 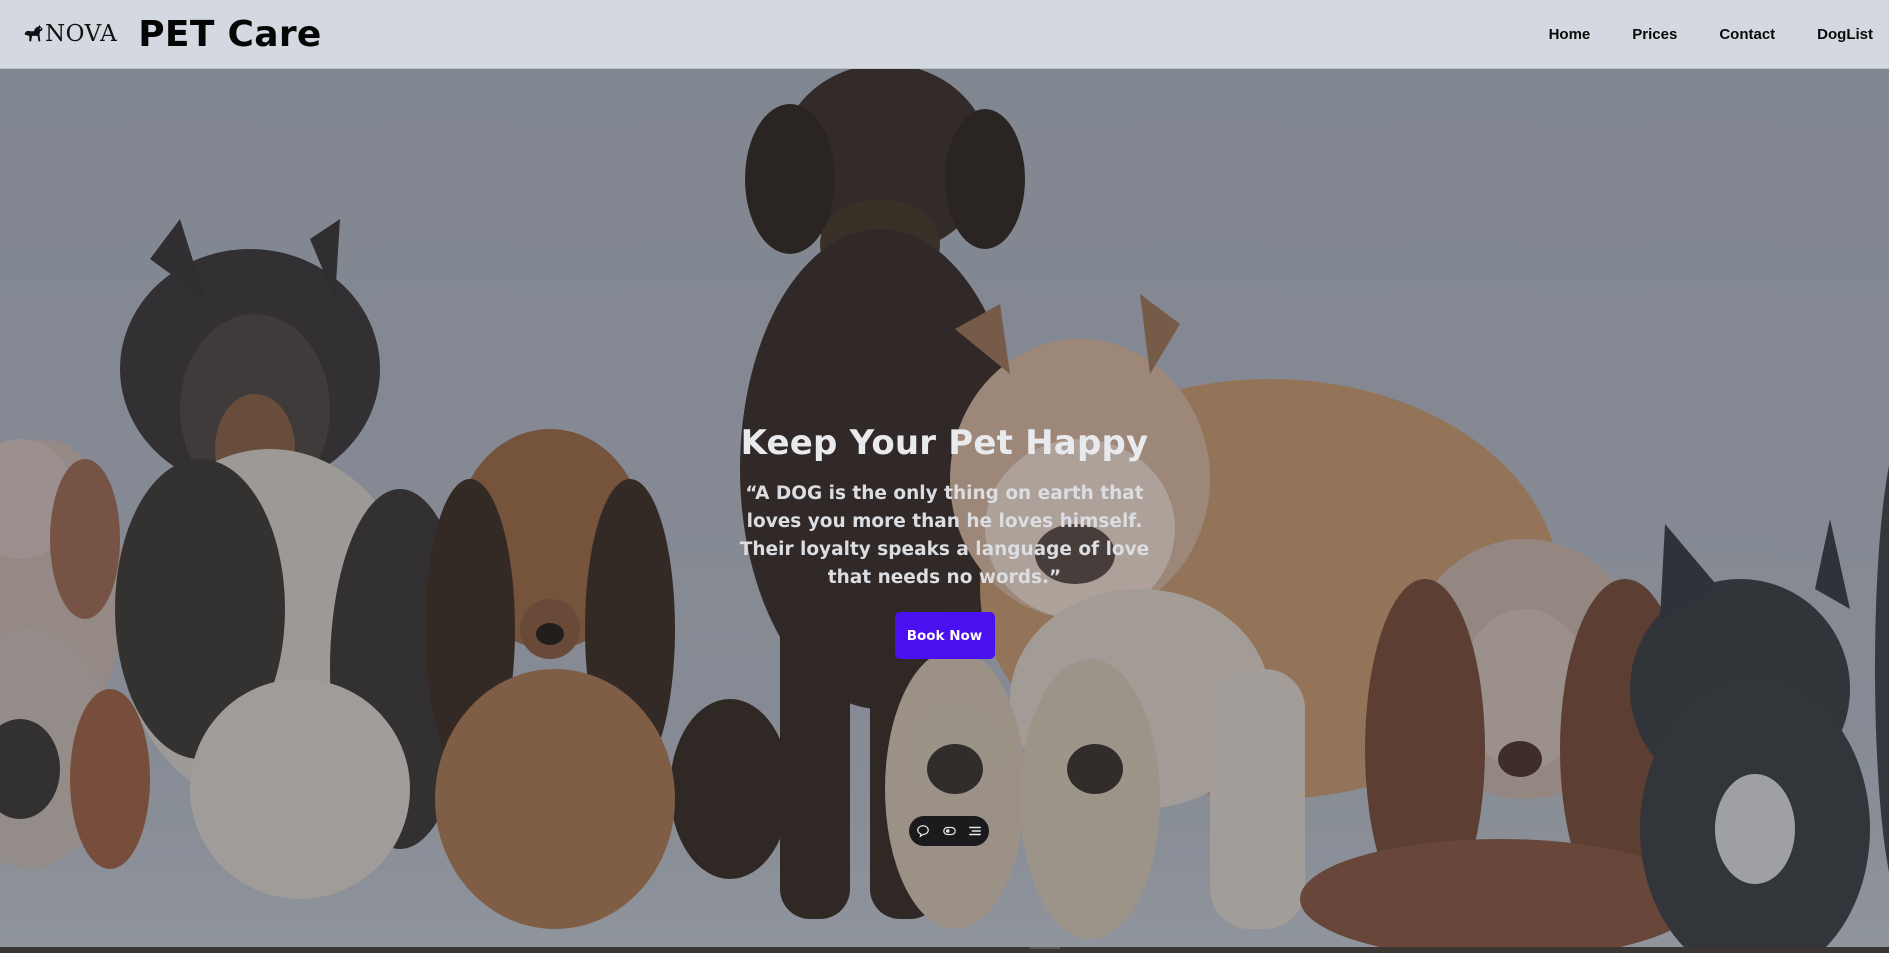 I want to click on dog-logo-icon, so click(x=33, y=33).